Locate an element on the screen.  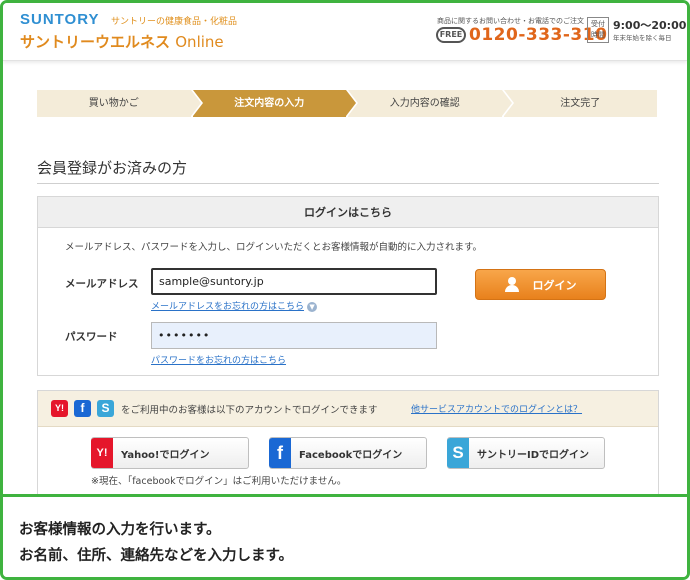
shop-name: サントリーウエルネス Online is located at coordinates (122, 41).